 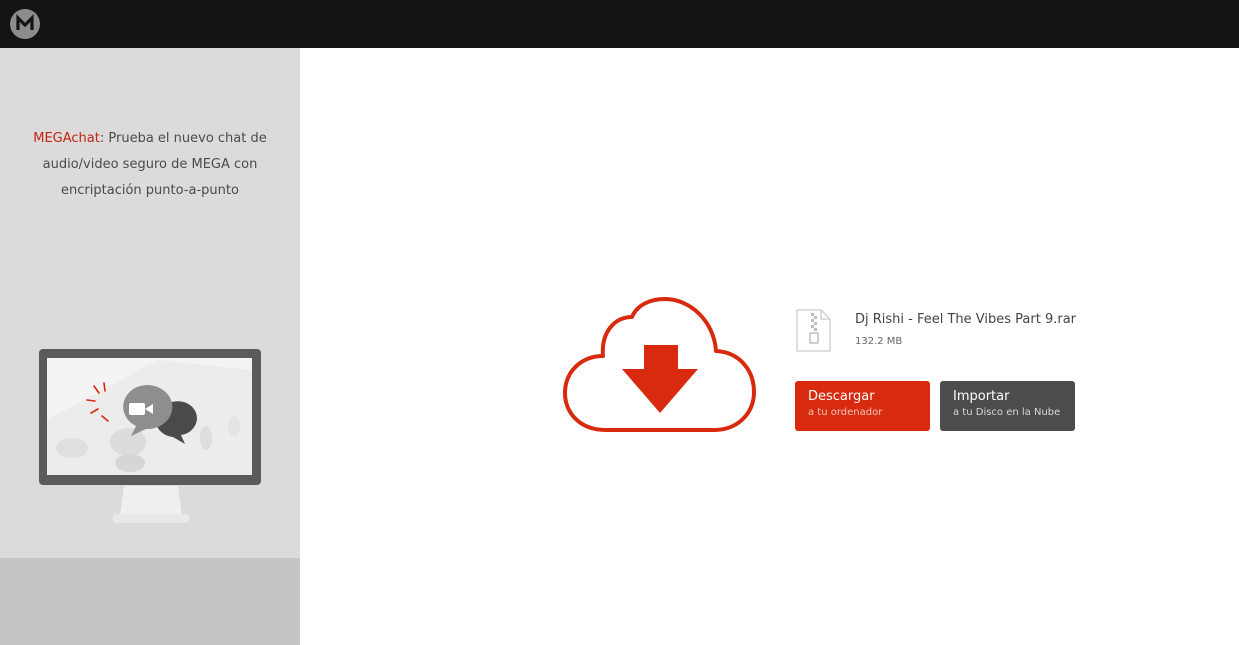 I want to click on download-button-label: Descargar, so click(x=841, y=396).